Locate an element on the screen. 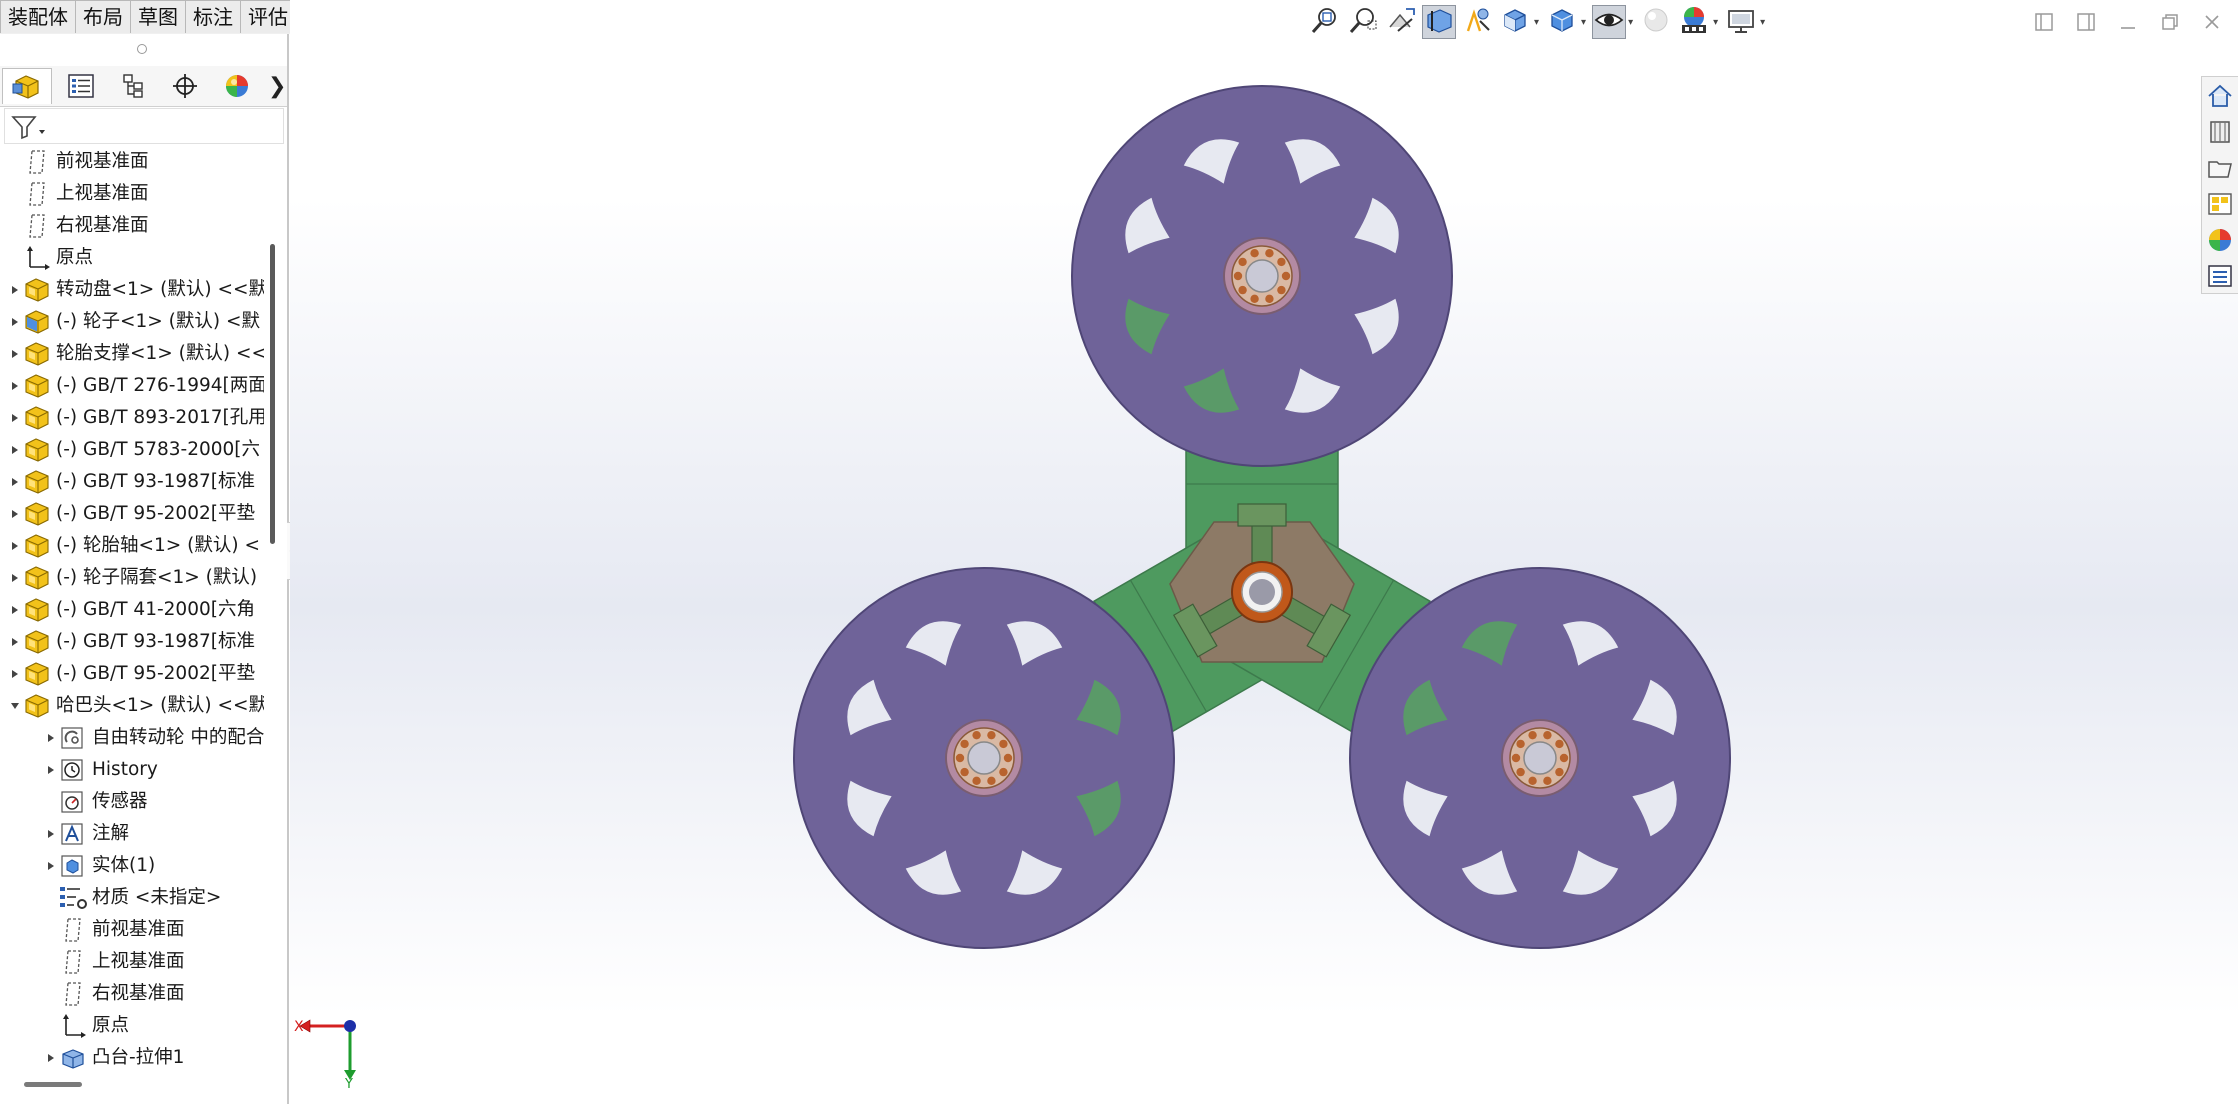  tree-item: 自由转动轮 中的配合 is located at coordinates (132, 738).